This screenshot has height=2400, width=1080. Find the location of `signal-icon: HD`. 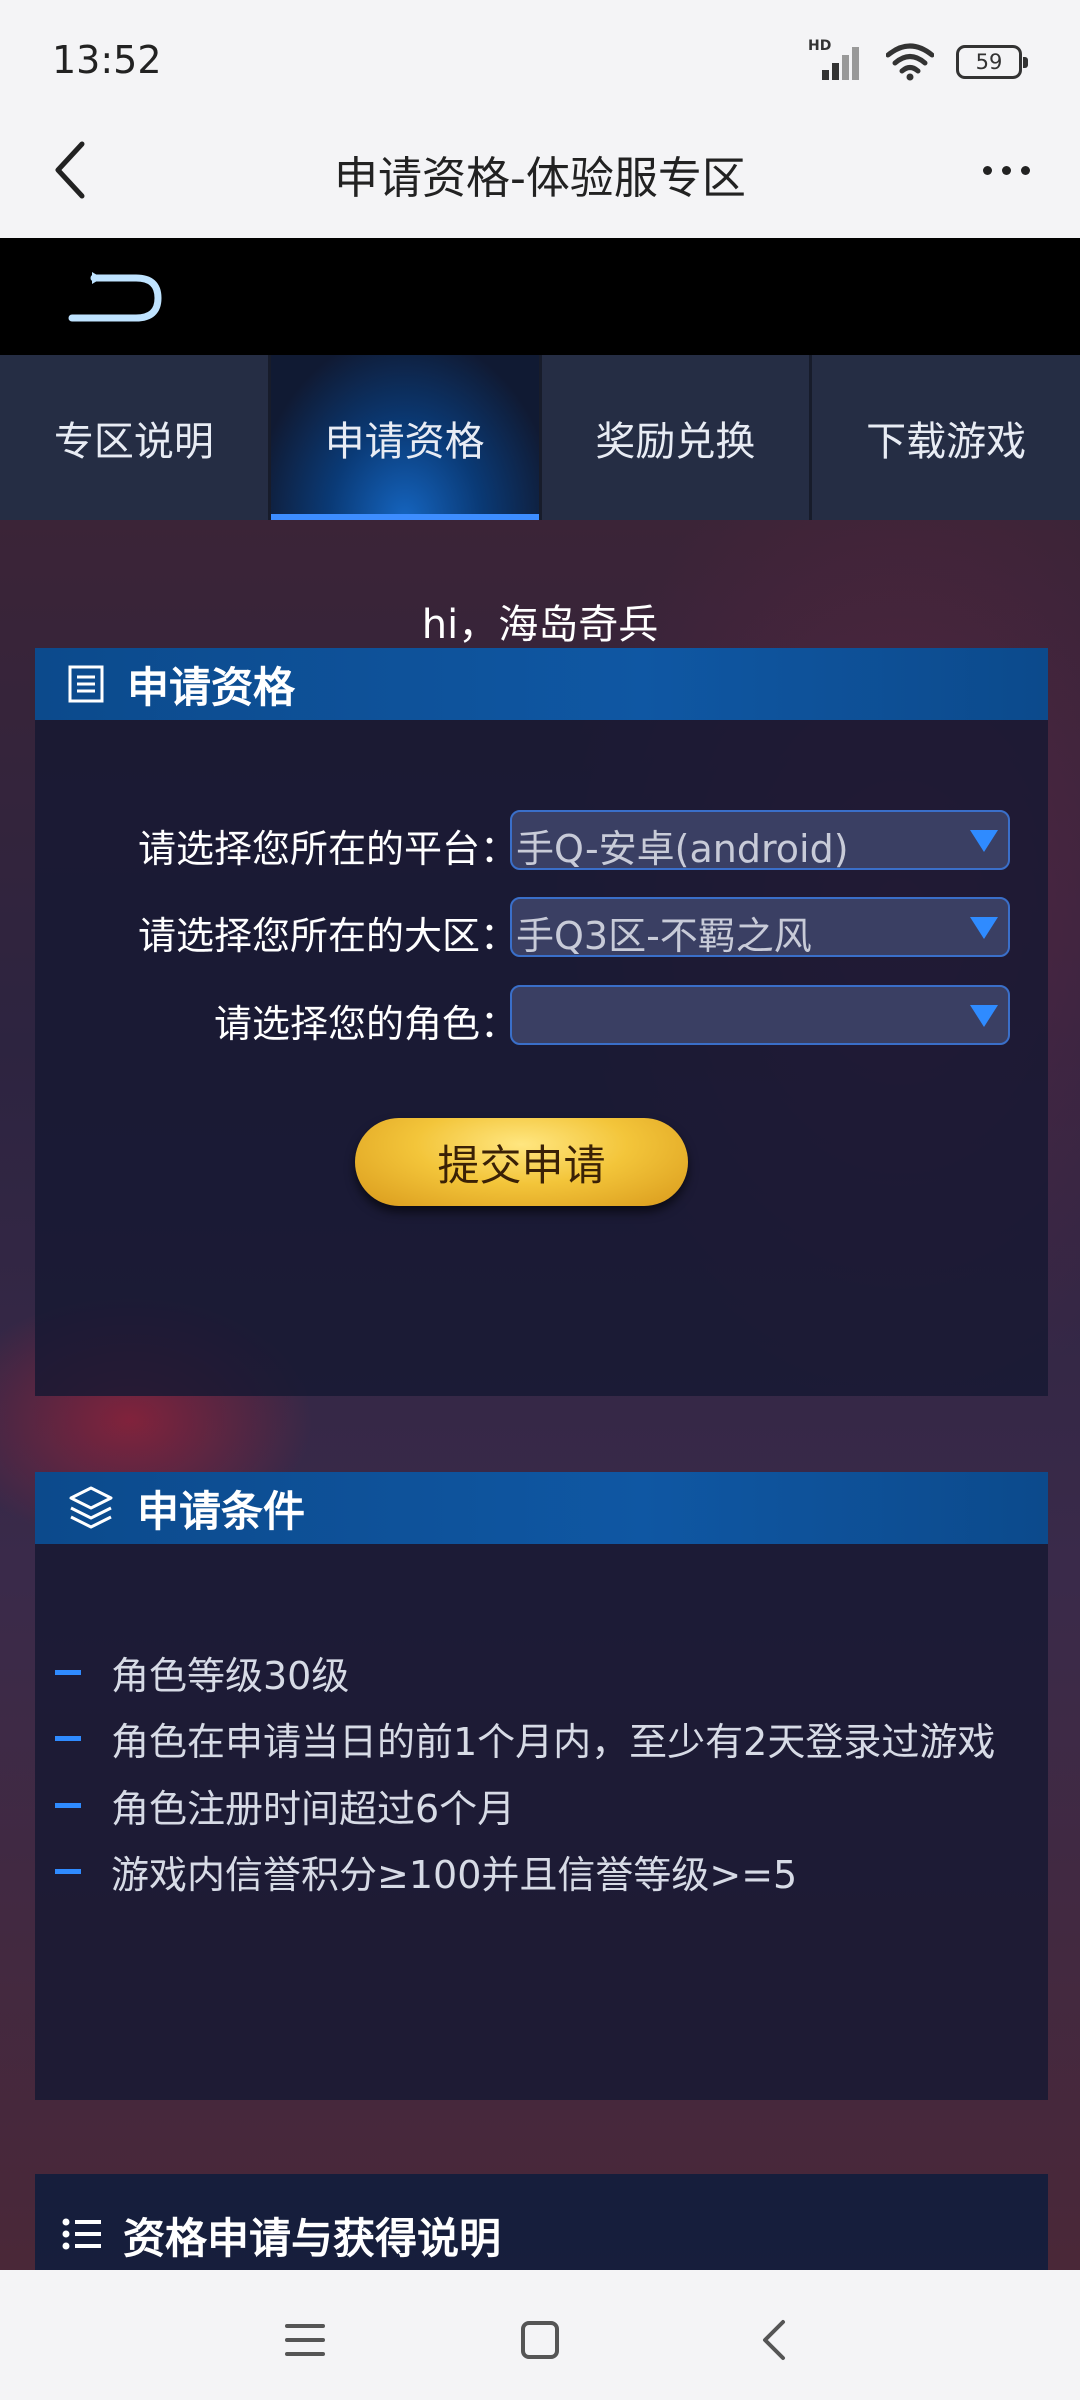

signal-icon: HD is located at coordinates (836, 59).